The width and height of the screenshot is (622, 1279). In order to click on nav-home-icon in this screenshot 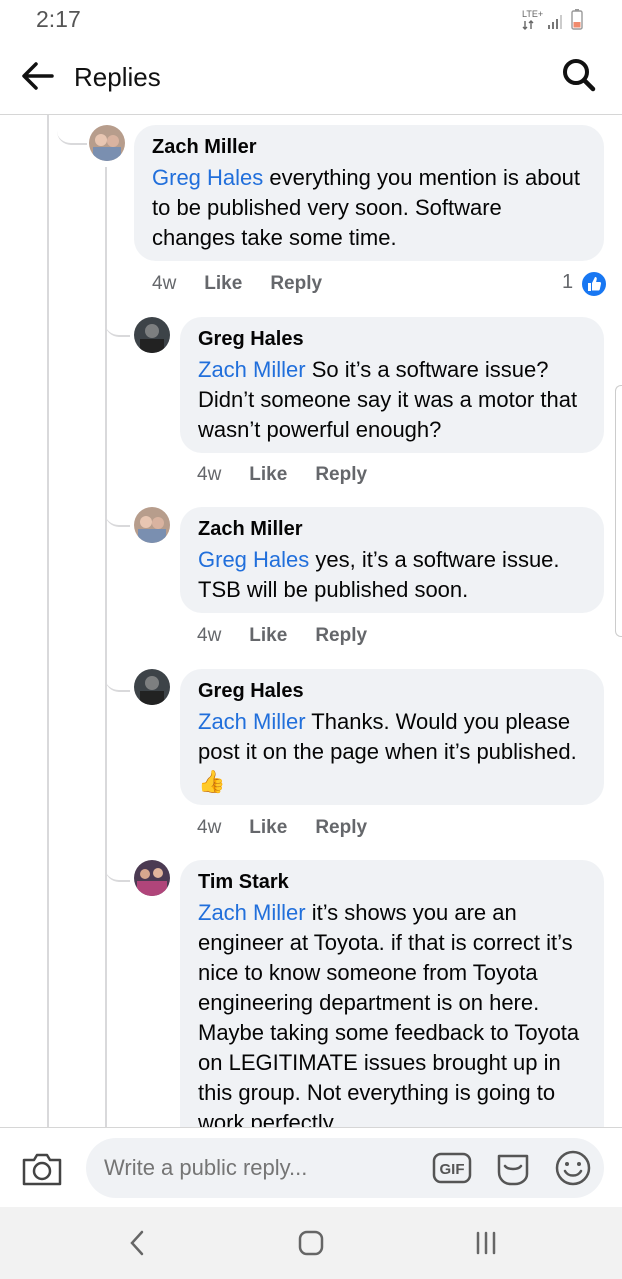, I will do `click(311, 1243)`.